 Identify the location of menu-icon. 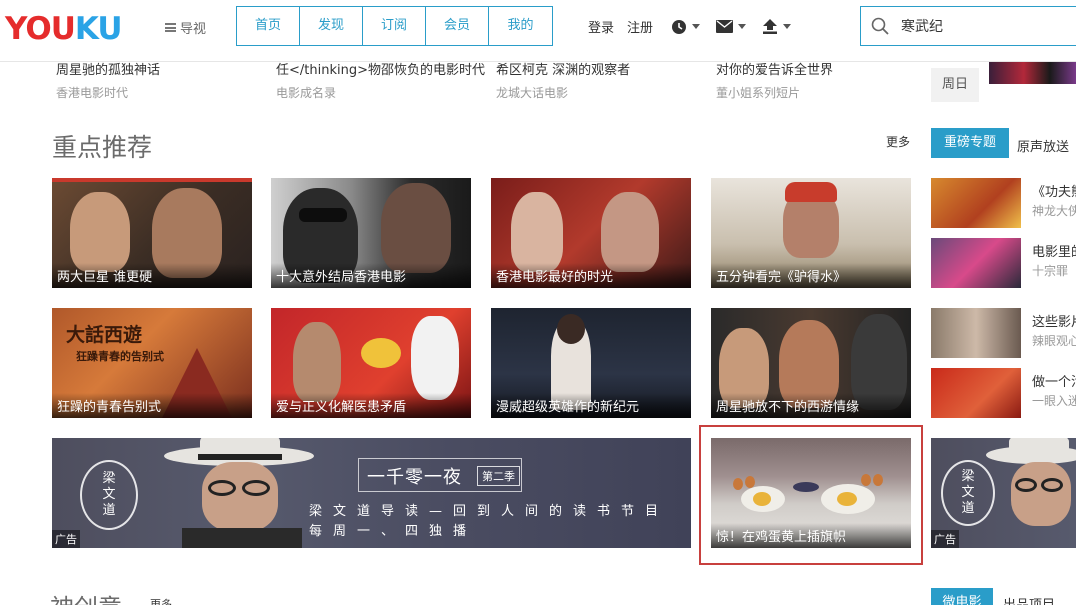
(170, 27).